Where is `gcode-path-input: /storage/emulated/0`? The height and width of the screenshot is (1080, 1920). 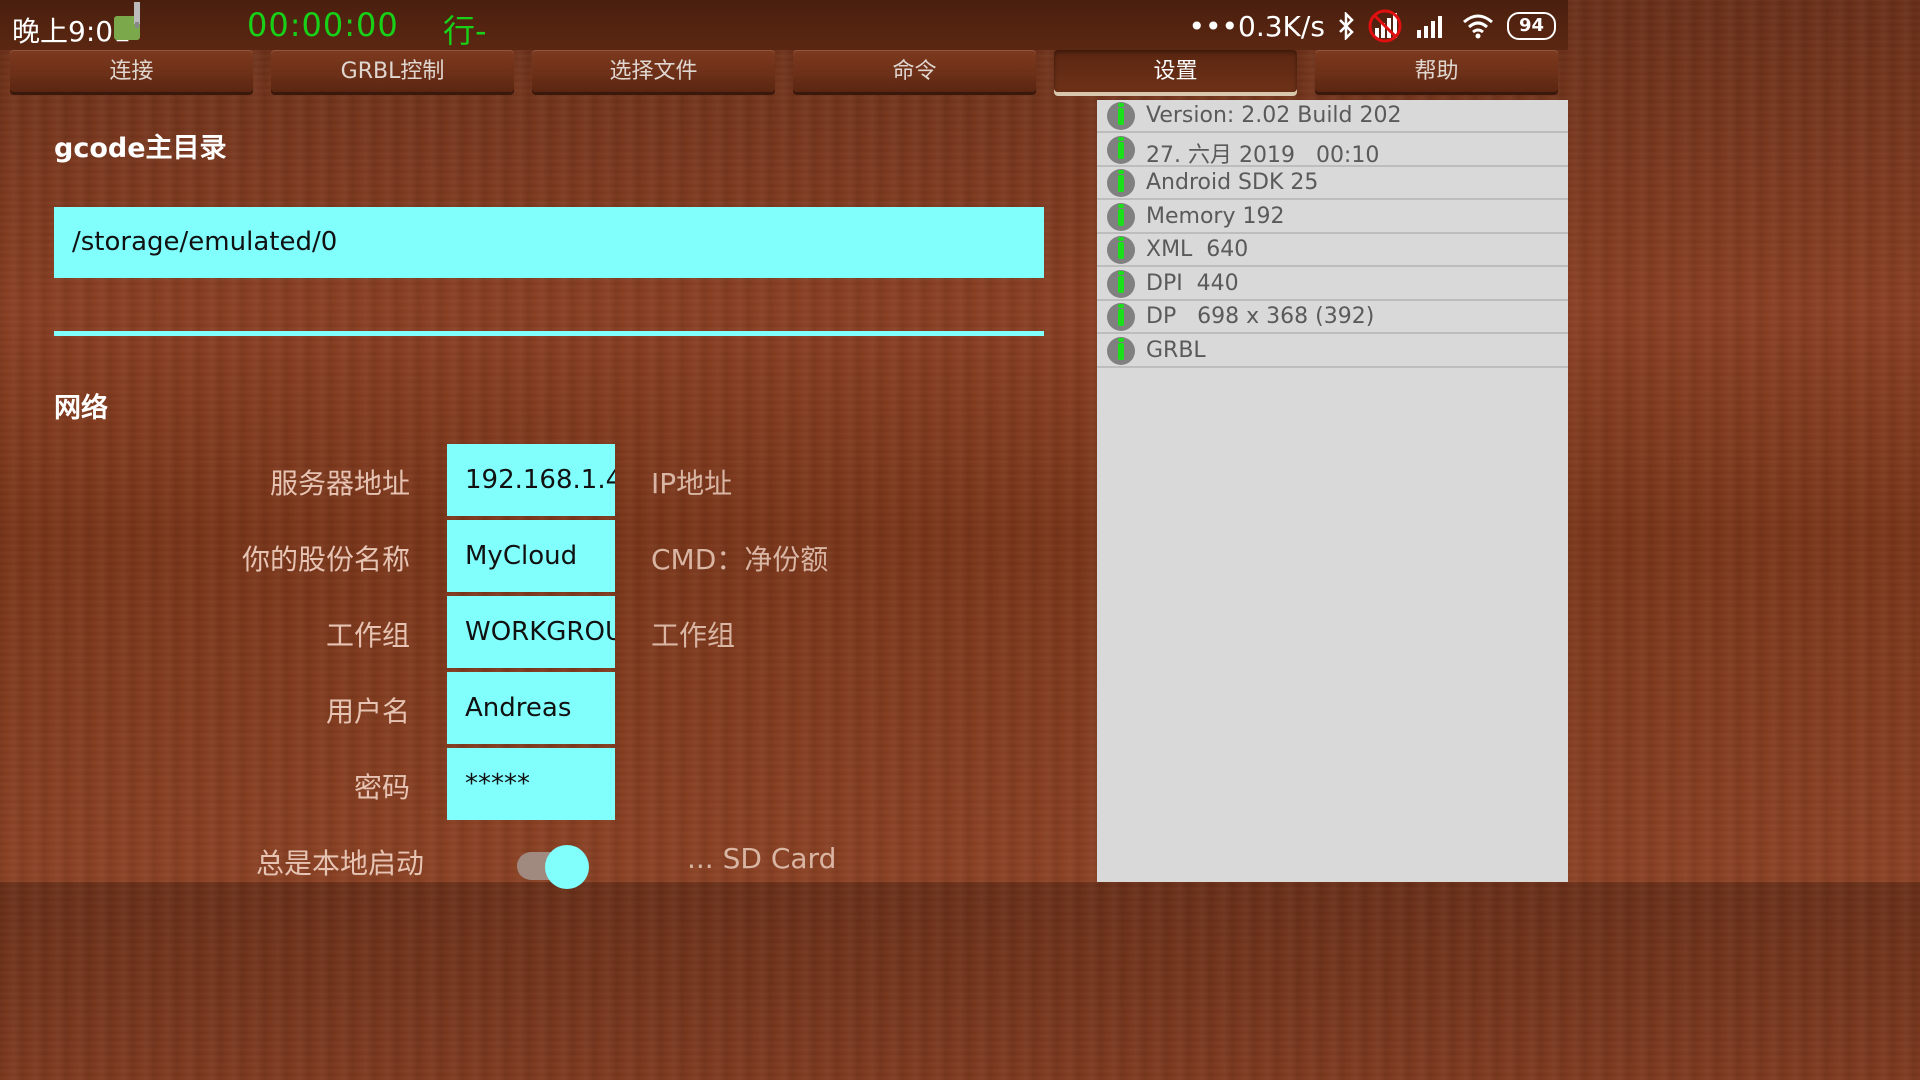 gcode-path-input: /storage/emulated/0 is located at coordinates (549, 242).